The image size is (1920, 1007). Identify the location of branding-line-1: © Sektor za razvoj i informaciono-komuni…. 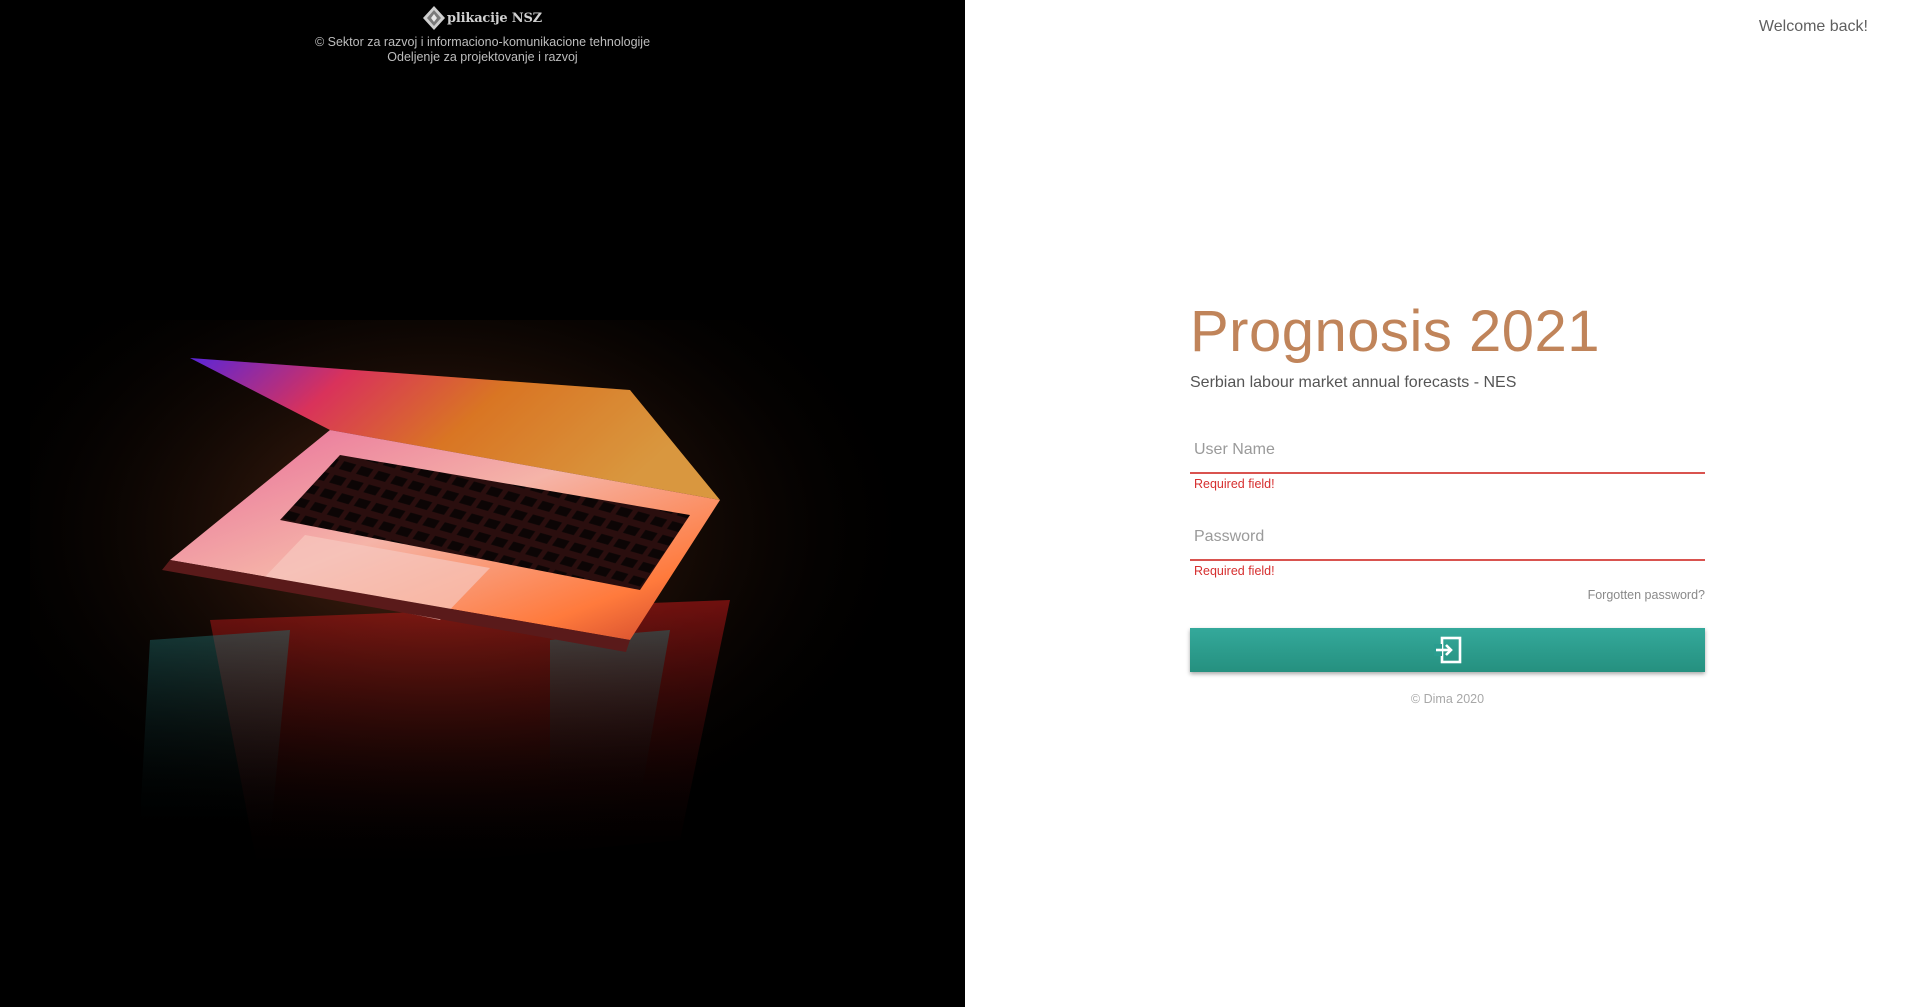
(482, 42).